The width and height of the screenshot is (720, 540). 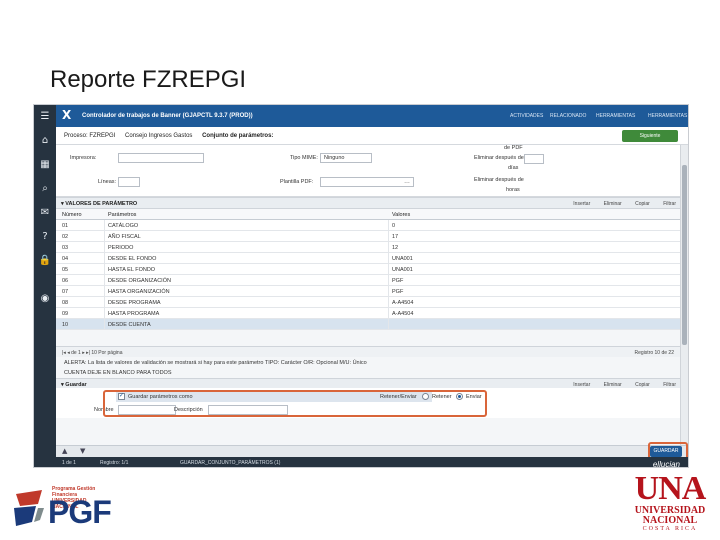 I want to click on insert-button: Insertar, so click(x=581, y=204).